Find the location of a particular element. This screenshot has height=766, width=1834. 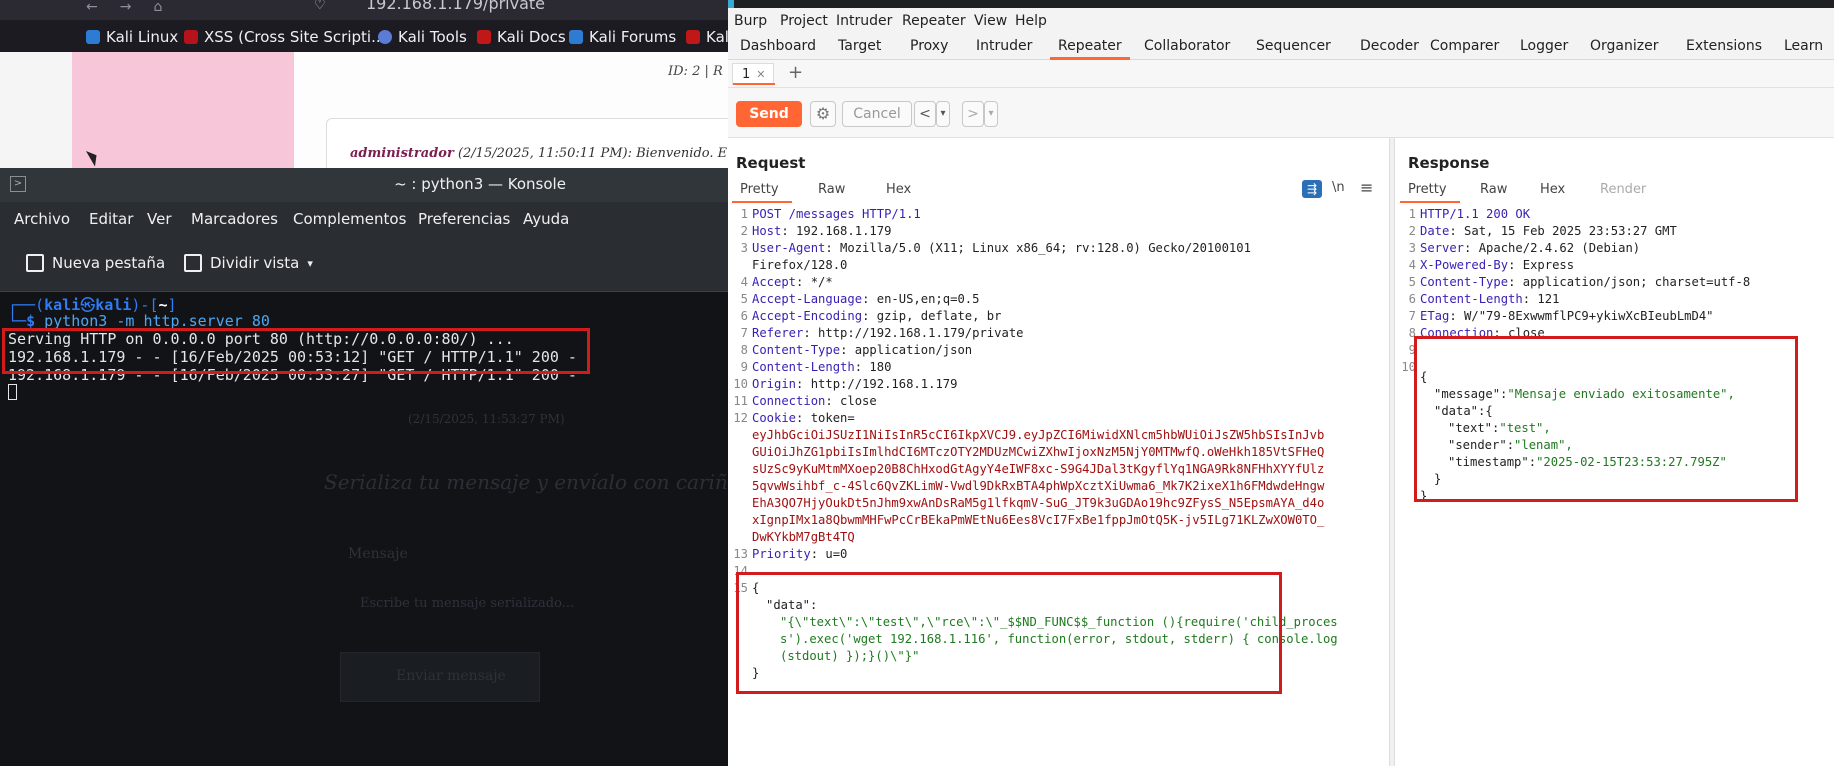

header-name: Accept-Encoding is located at coordinates (807, 316).